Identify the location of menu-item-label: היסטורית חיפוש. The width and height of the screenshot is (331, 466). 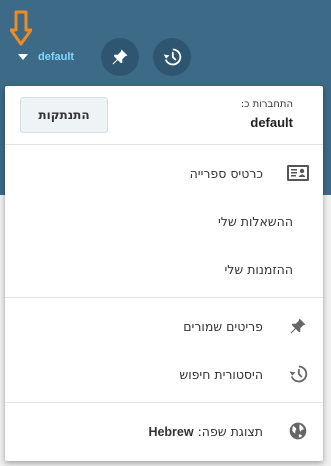
(221, 374).